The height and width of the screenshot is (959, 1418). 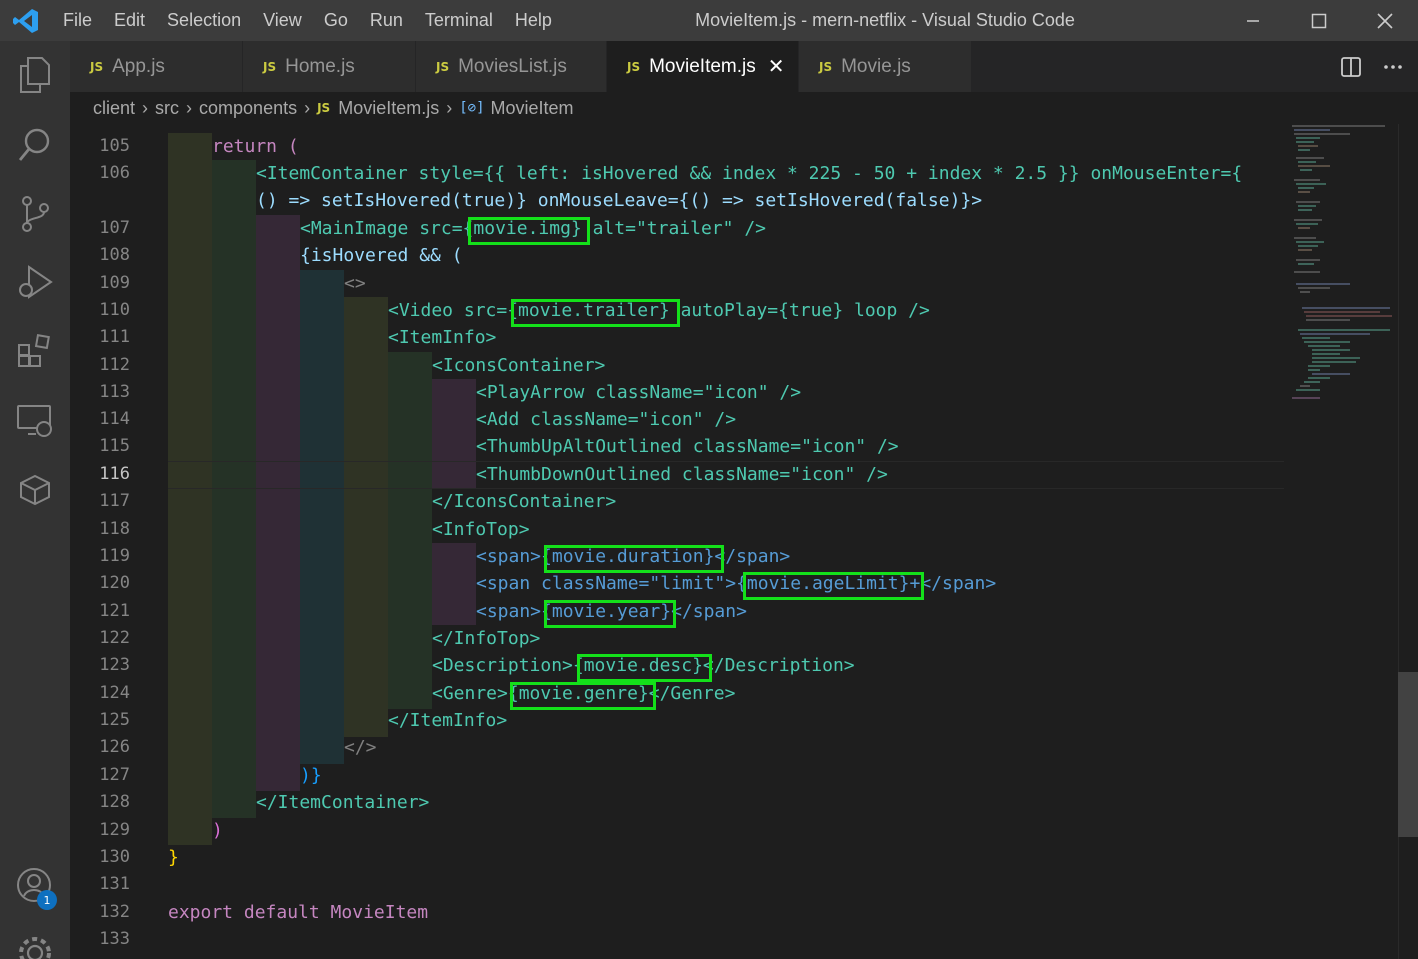 I want to click on code-line: ), so click(x=217, y=830).